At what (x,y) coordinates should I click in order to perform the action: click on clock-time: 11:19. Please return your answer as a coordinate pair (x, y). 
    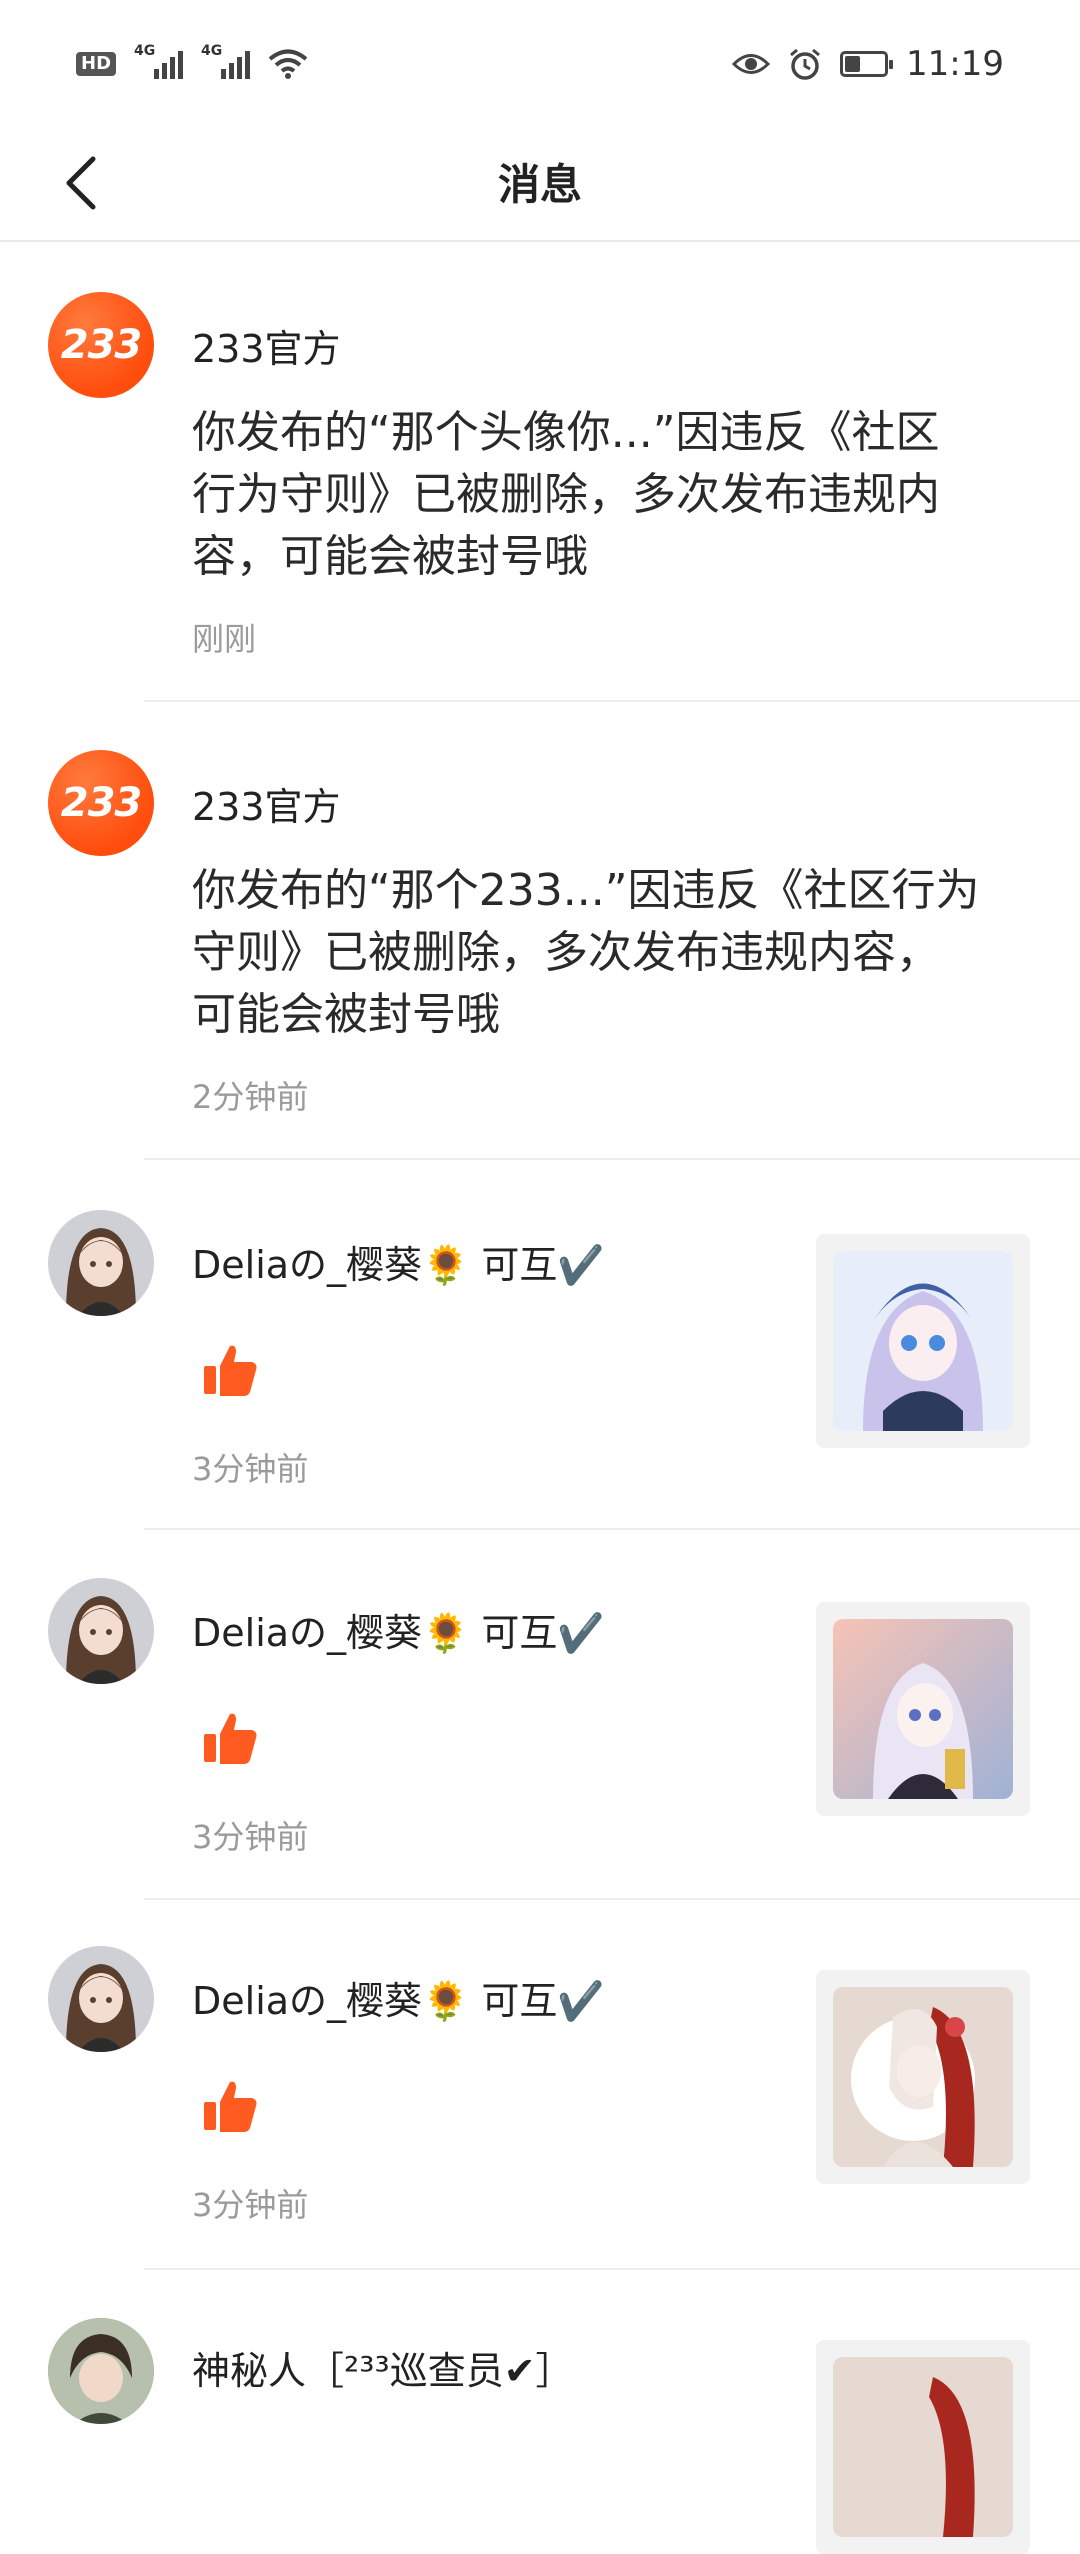
    Looking at the image, I should click on (955, 64).